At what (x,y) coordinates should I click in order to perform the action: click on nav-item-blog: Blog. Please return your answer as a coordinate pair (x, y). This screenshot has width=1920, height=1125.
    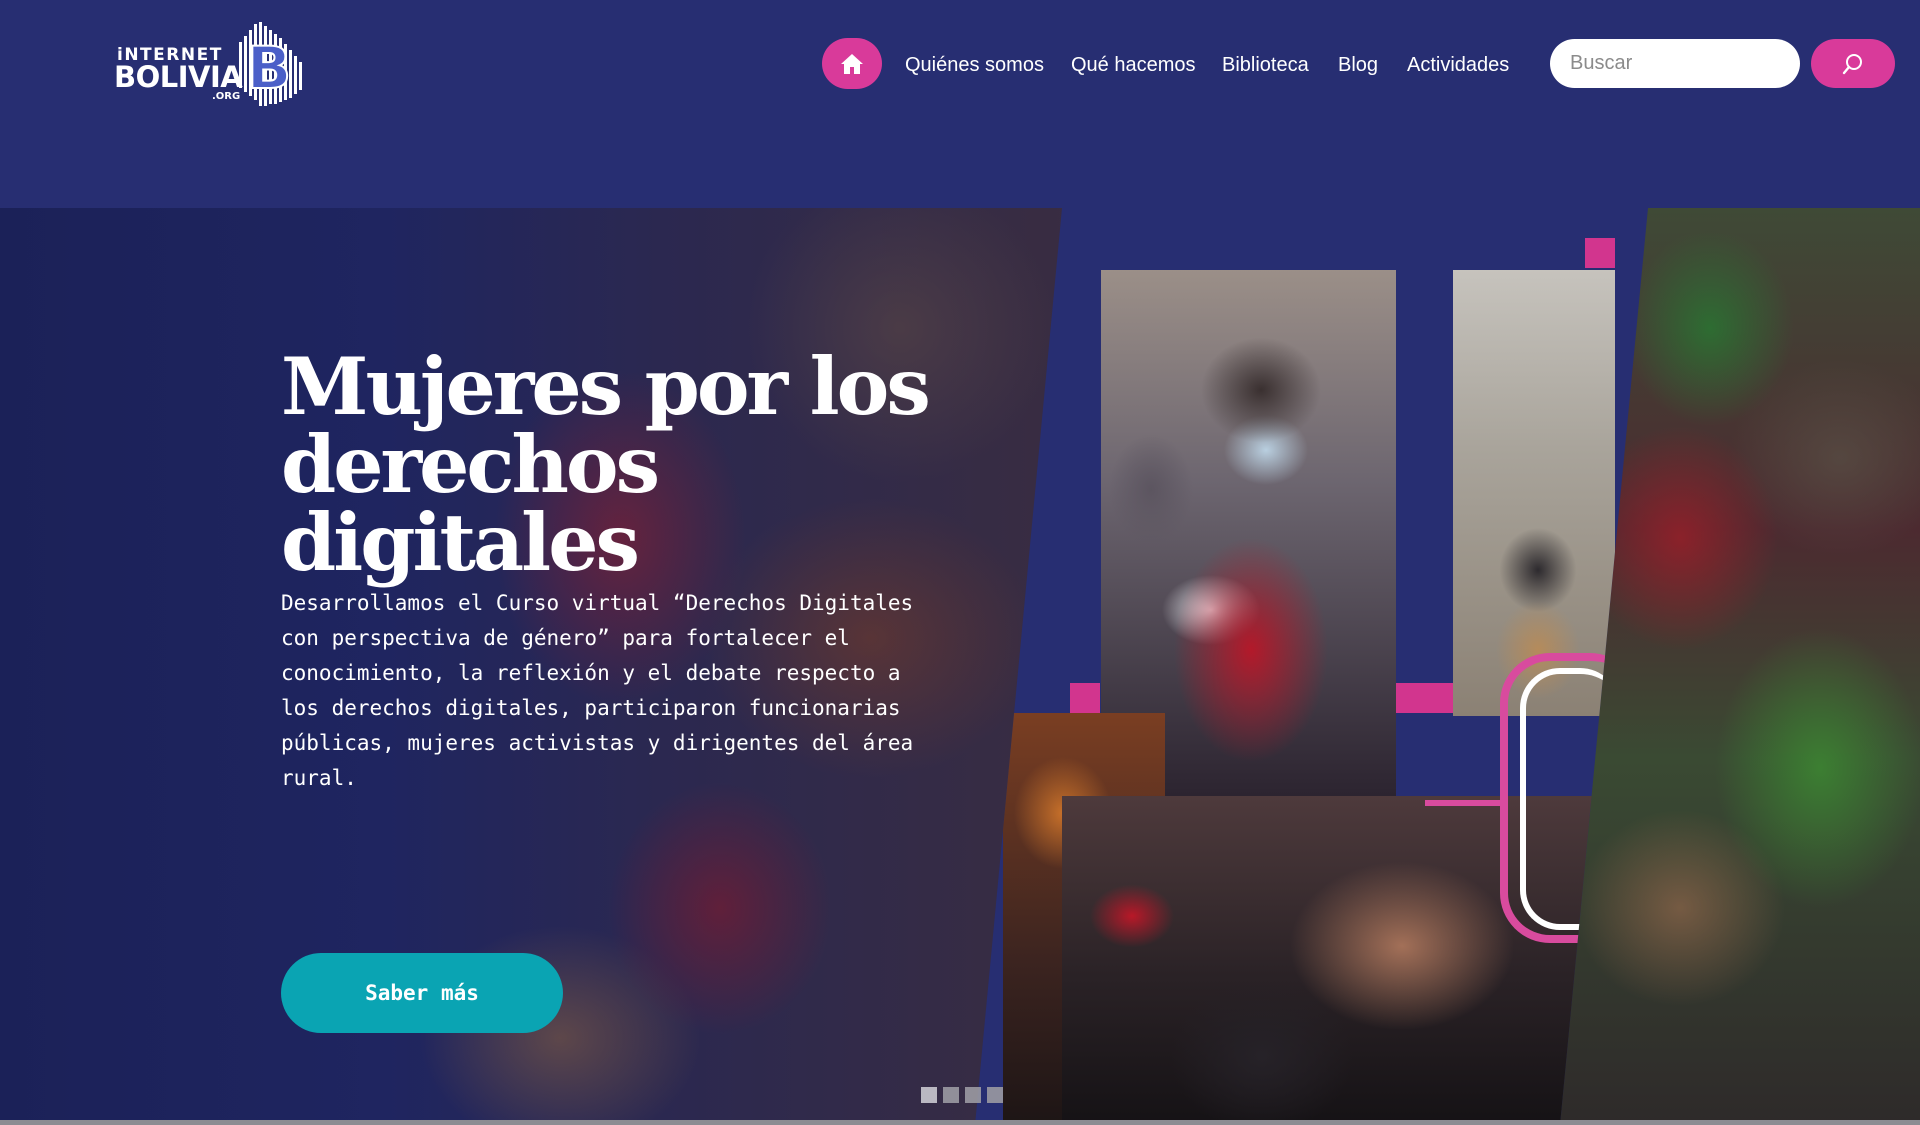
    Looking at the image, I should click on (1358, 65).